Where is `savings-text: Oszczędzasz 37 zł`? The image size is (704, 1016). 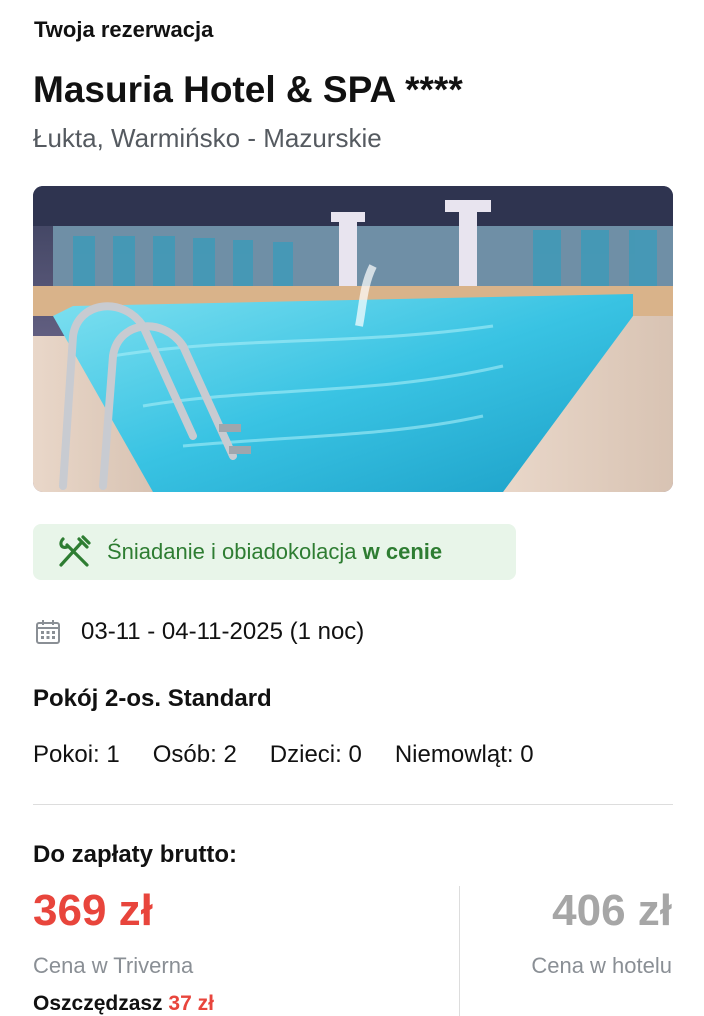 savings-text: Oszczędzasz 37 zł is located at coordinates (123, 1003).